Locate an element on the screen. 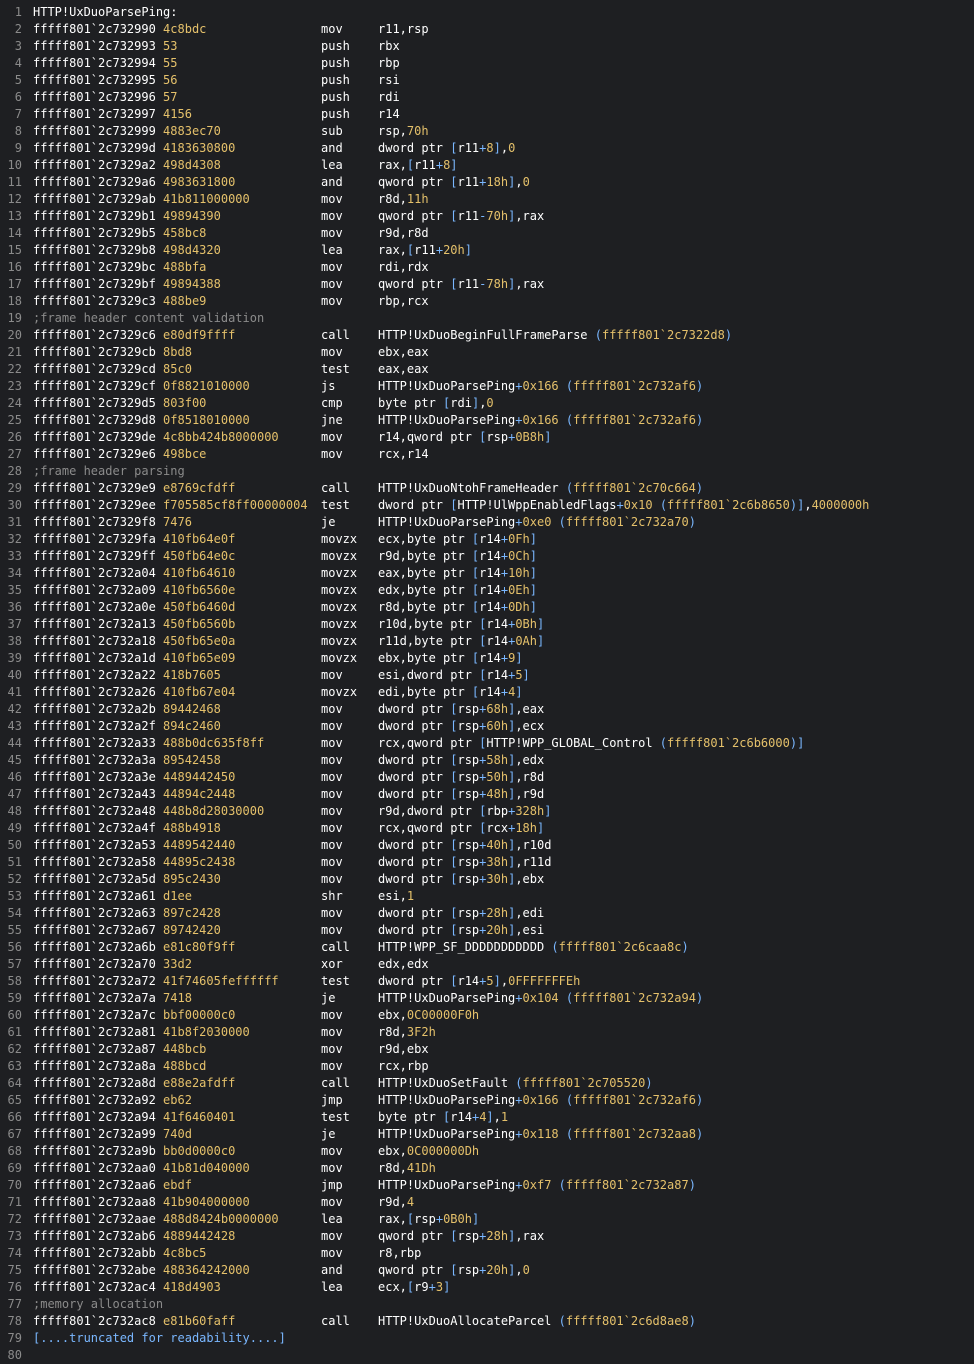 The height and width of the screenshot is (1364, 974). operands: rax,[r11+20h] is located at coordinates (425, 250).